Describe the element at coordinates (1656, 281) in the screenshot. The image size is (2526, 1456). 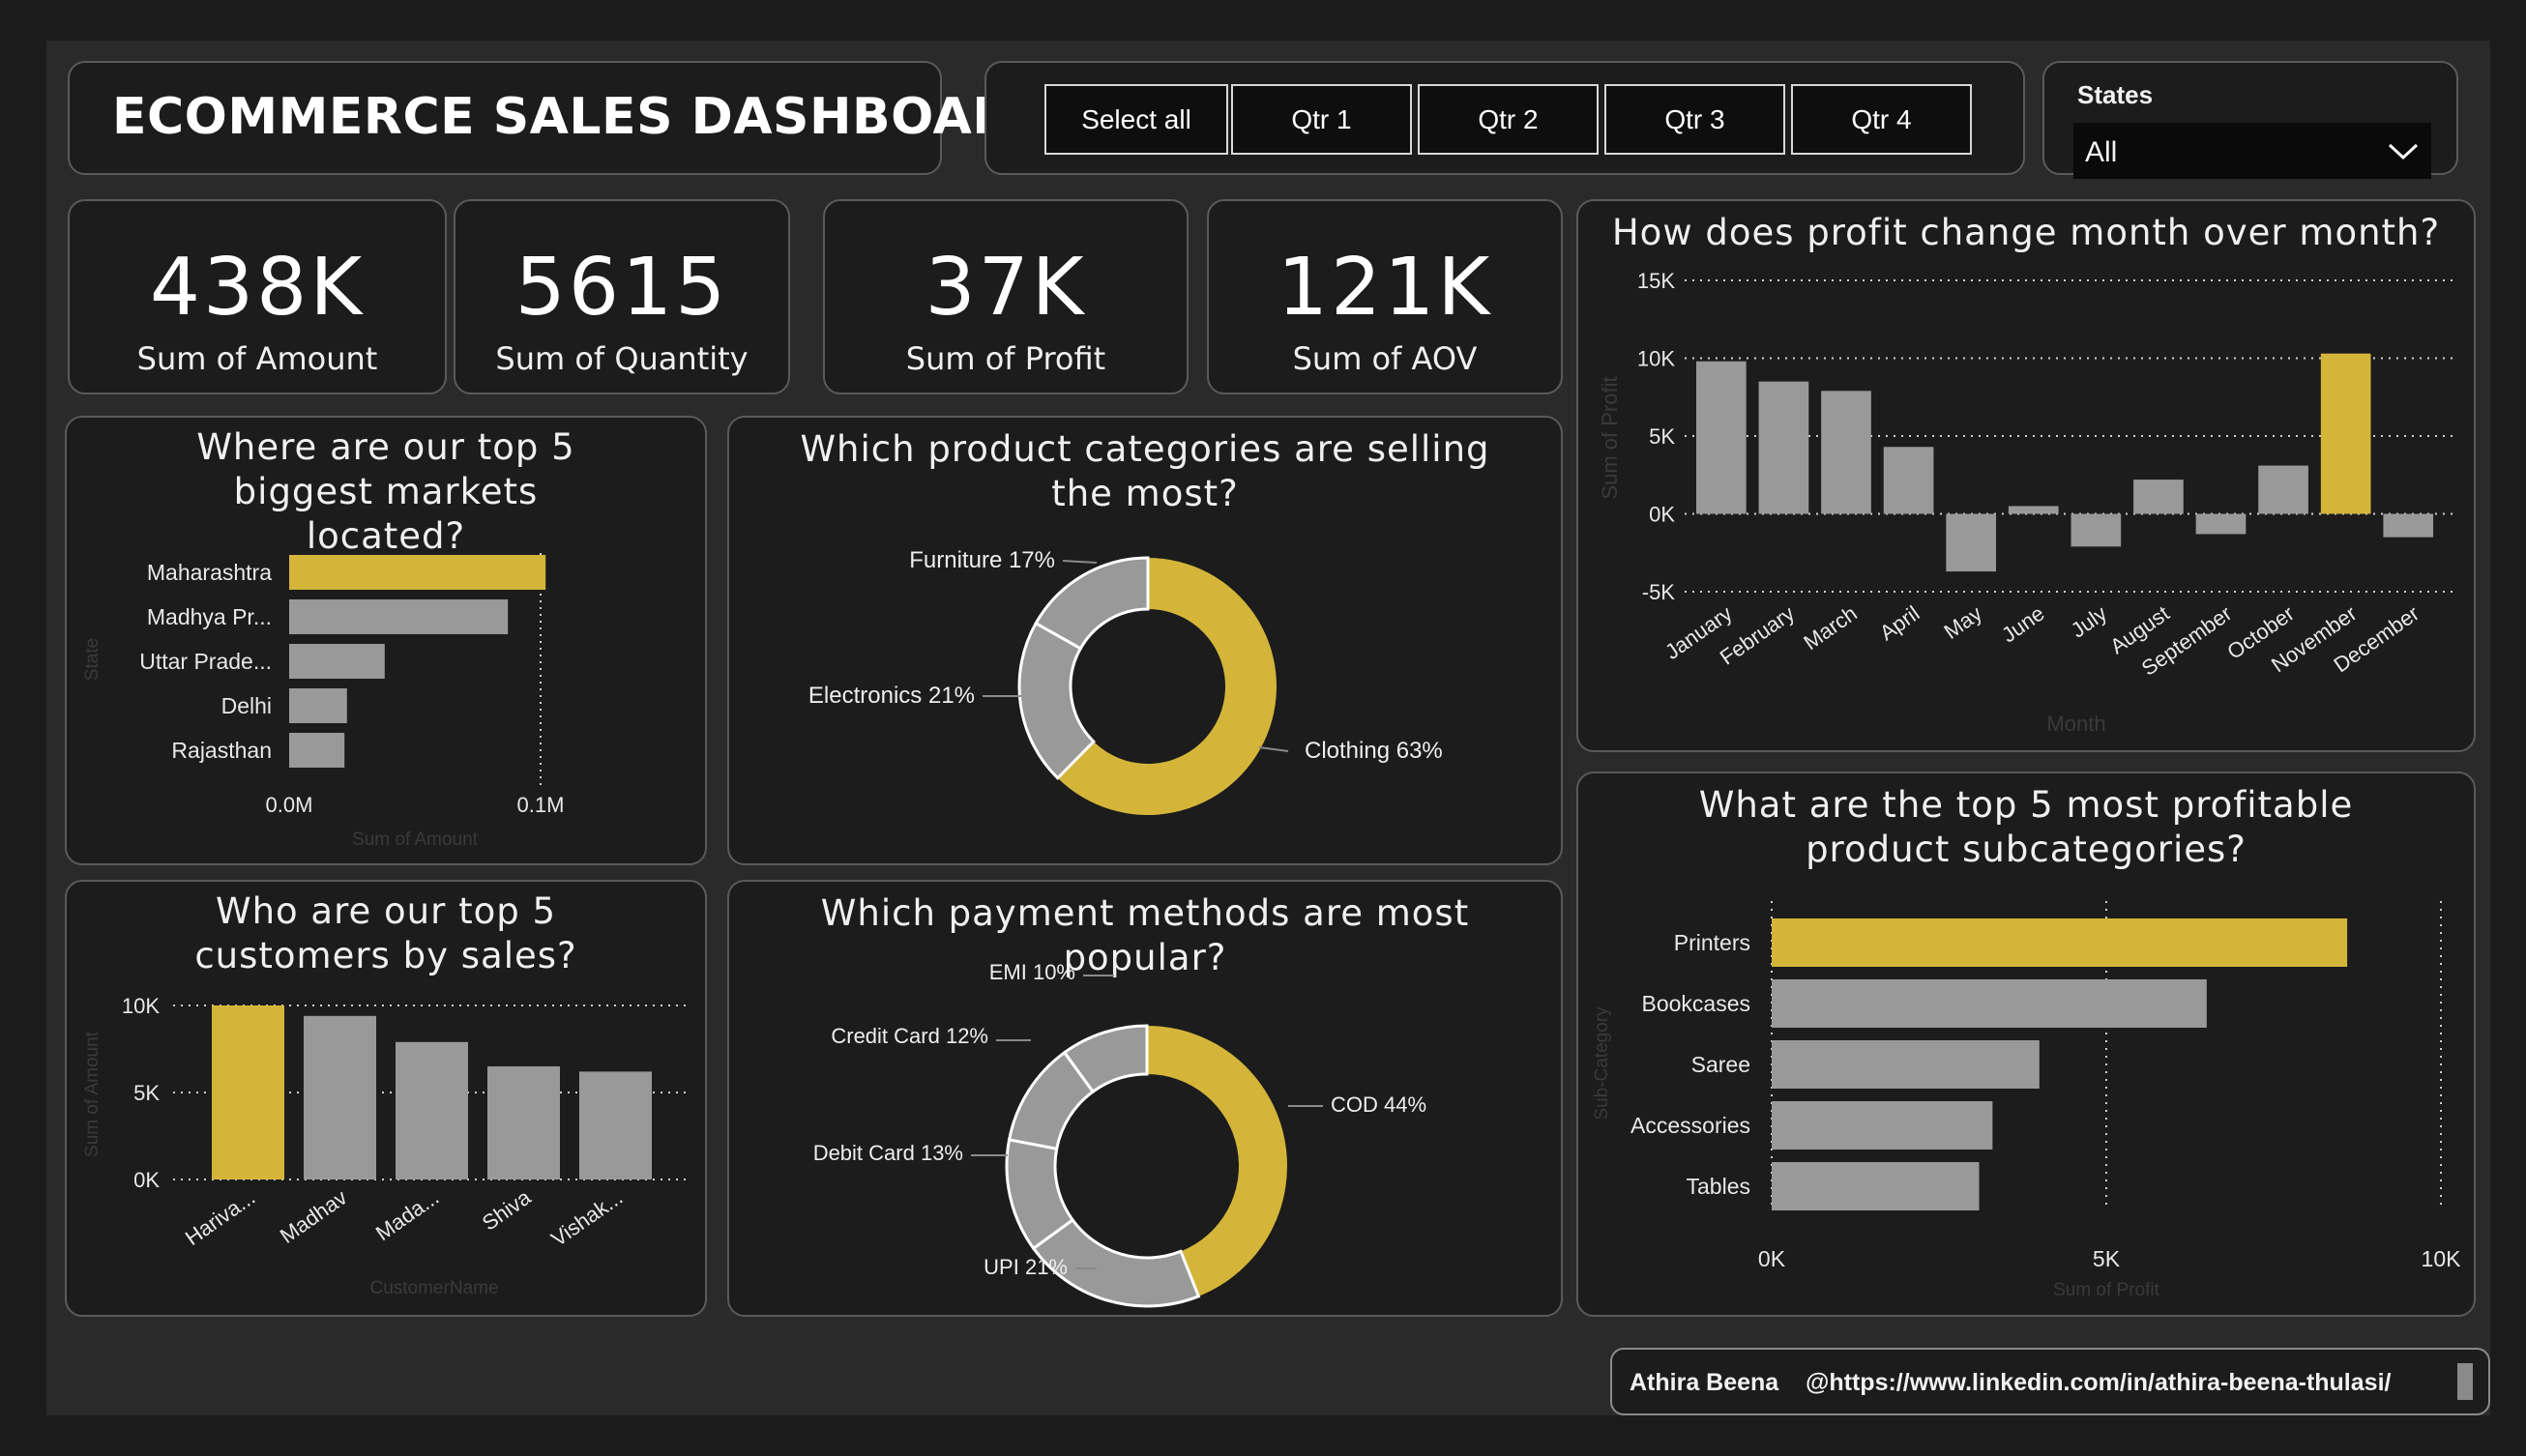
I see `tick-label: 15K` at that location.